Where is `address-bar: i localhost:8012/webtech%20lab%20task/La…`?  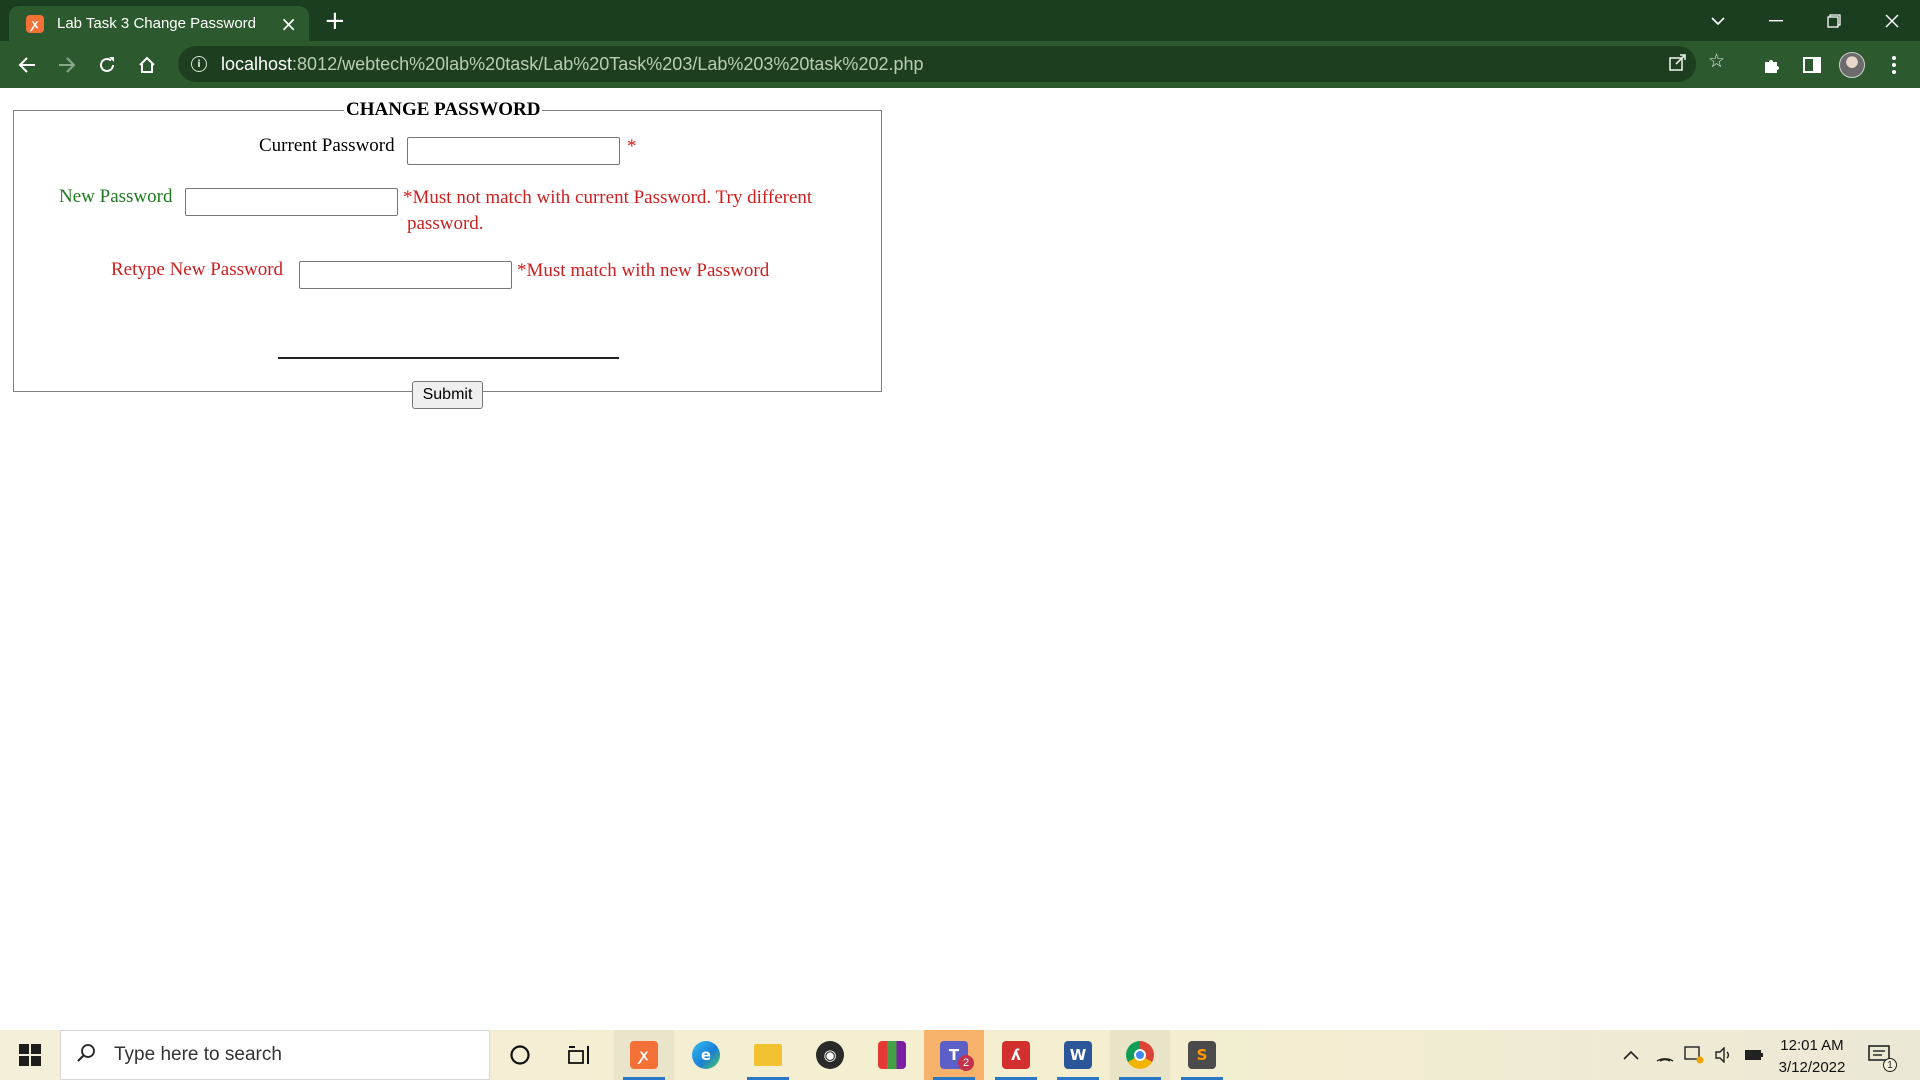
address-bar: i localhost:8012/webtech%20lab%20task/La… is located at coordinates (951, 64).